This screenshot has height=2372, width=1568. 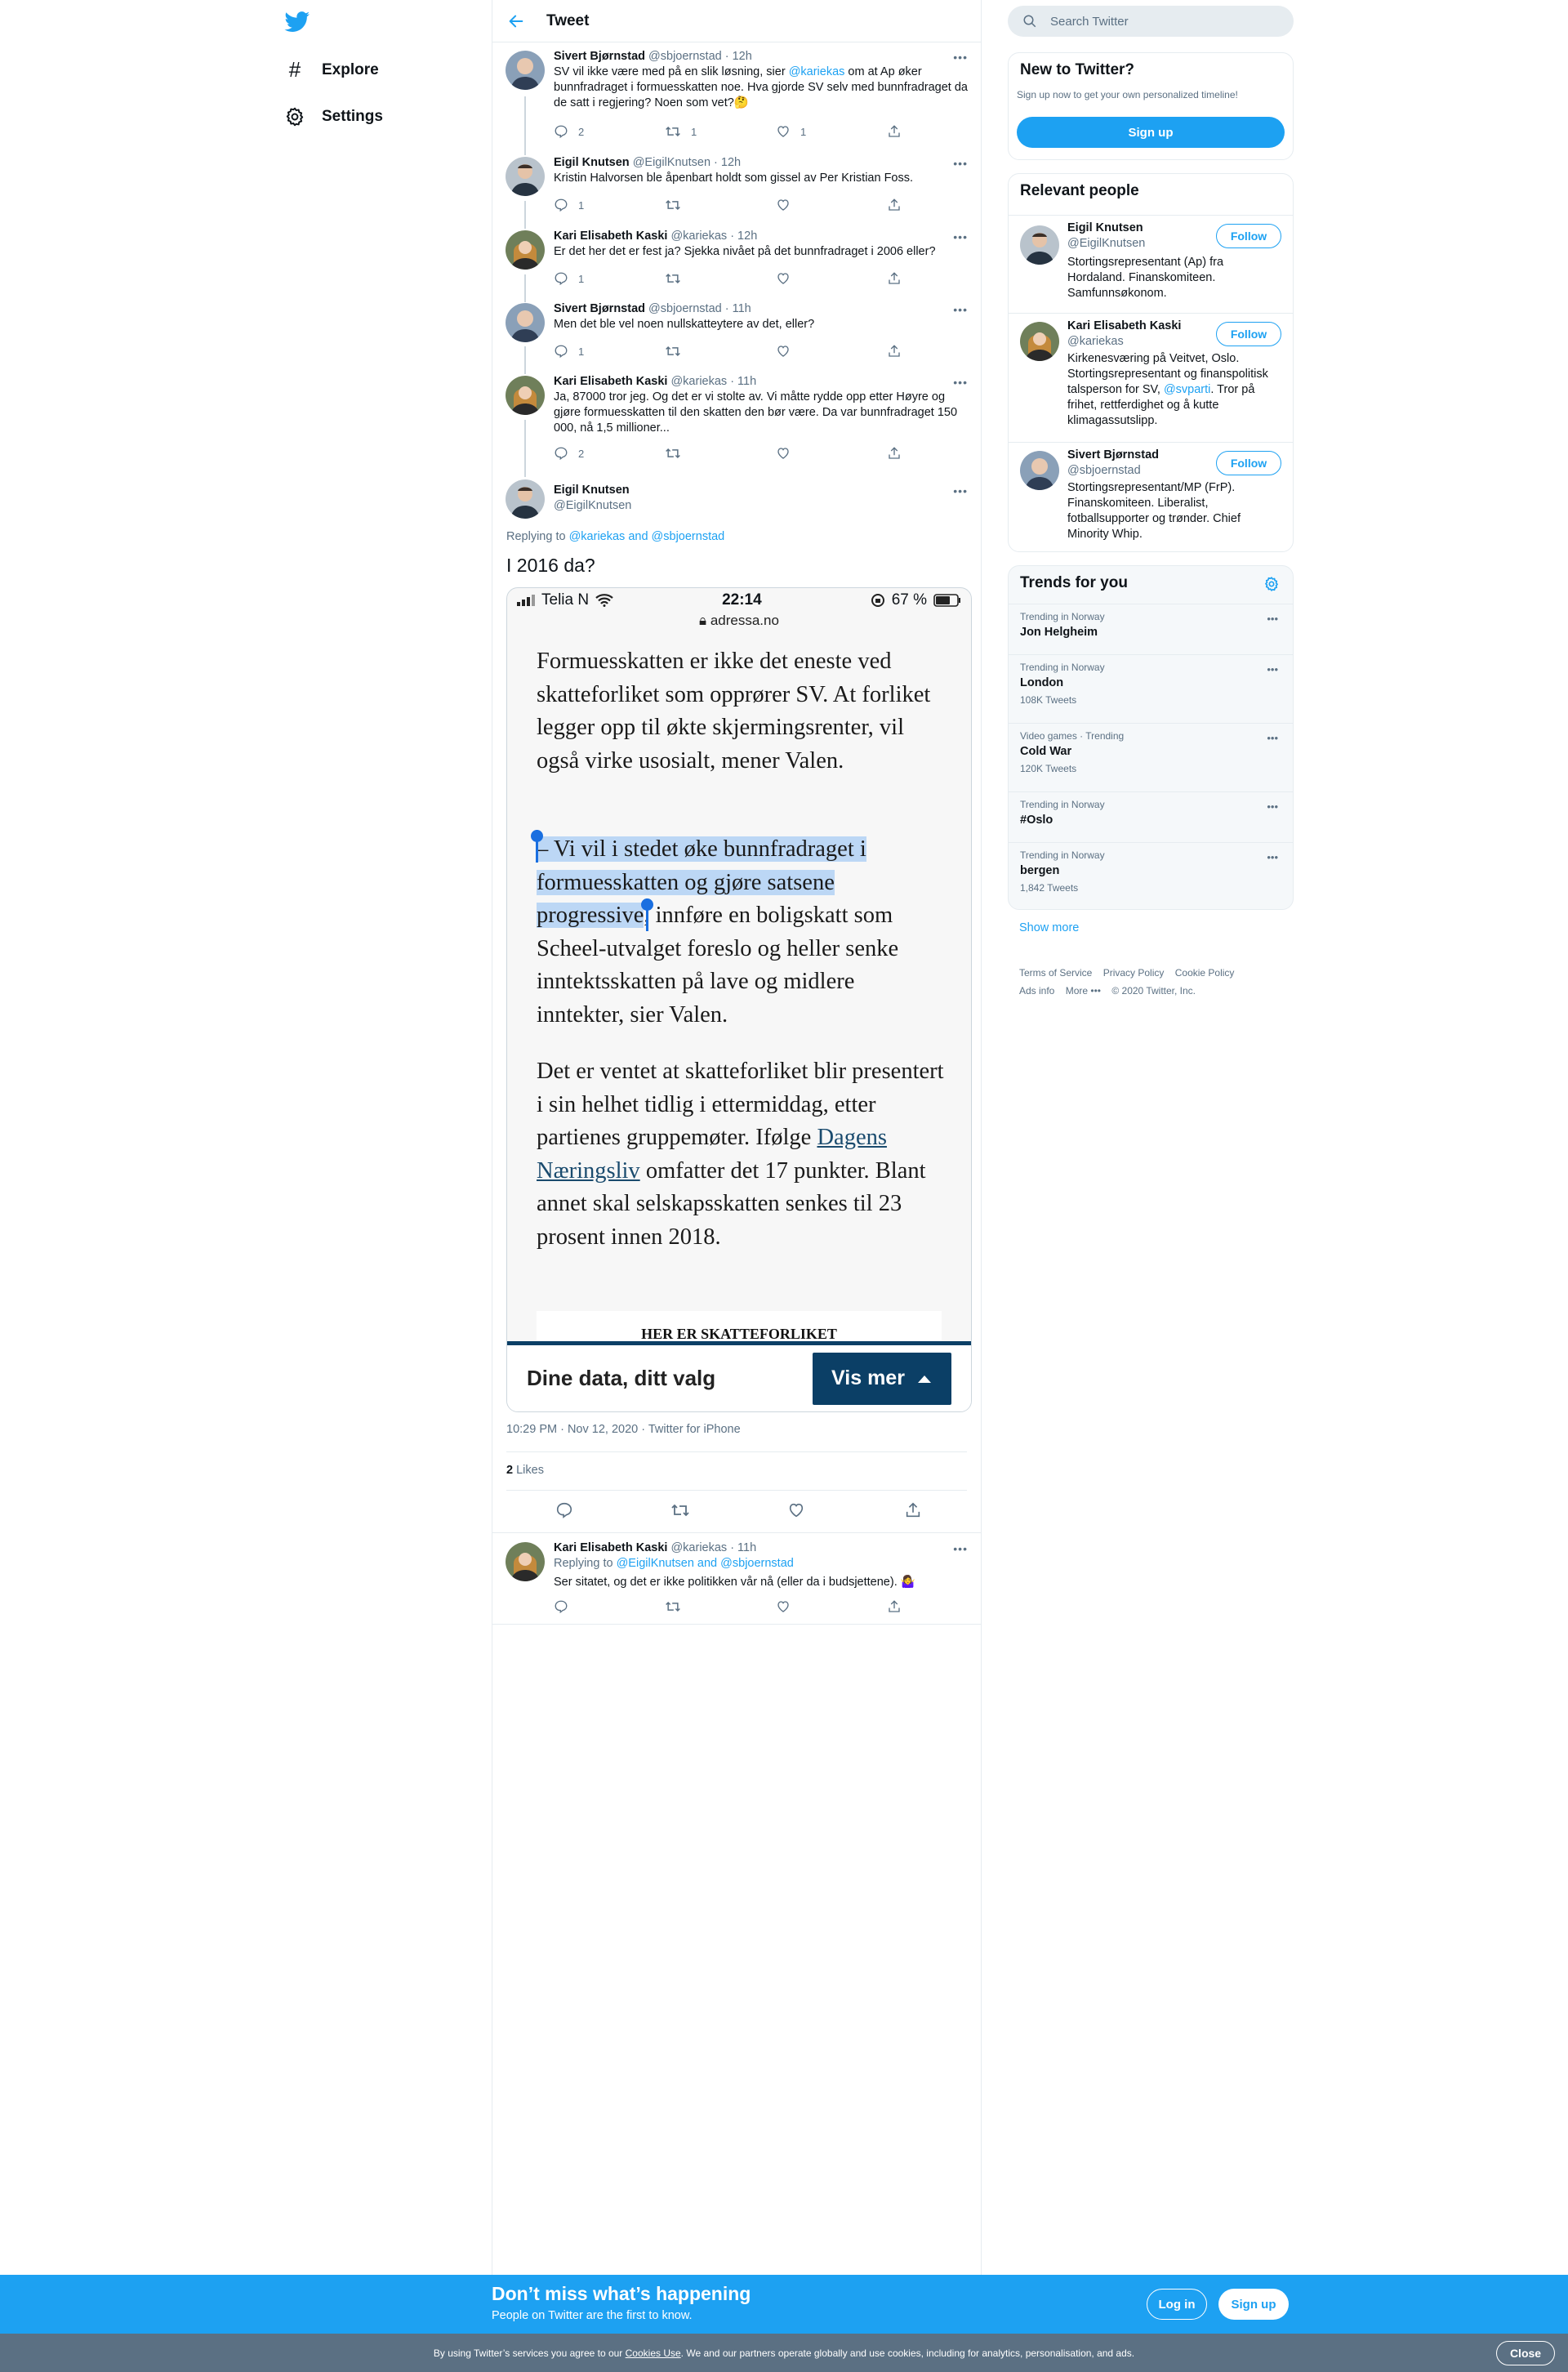 I want to click on selection-handle-start, so click(x=537, y=846).